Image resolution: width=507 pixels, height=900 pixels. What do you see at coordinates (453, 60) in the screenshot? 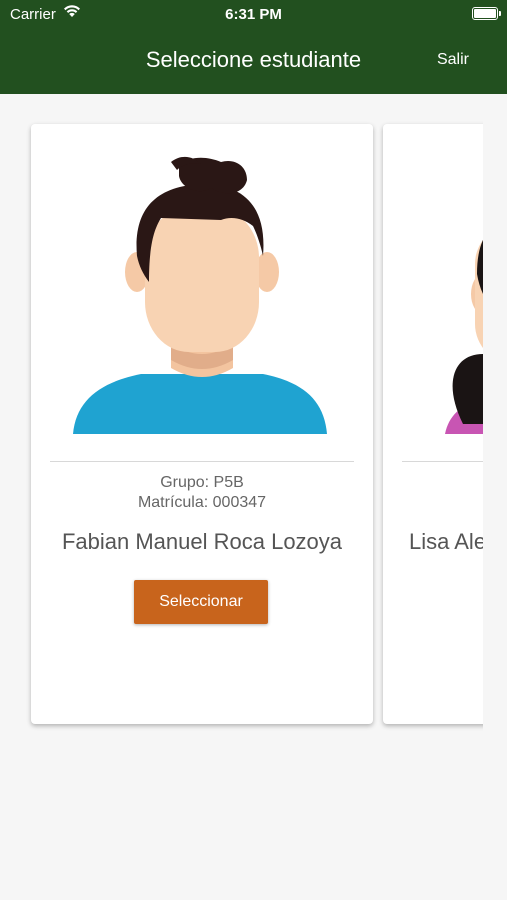
I see `logout-button: Salir` at bounding box center [453, 60].